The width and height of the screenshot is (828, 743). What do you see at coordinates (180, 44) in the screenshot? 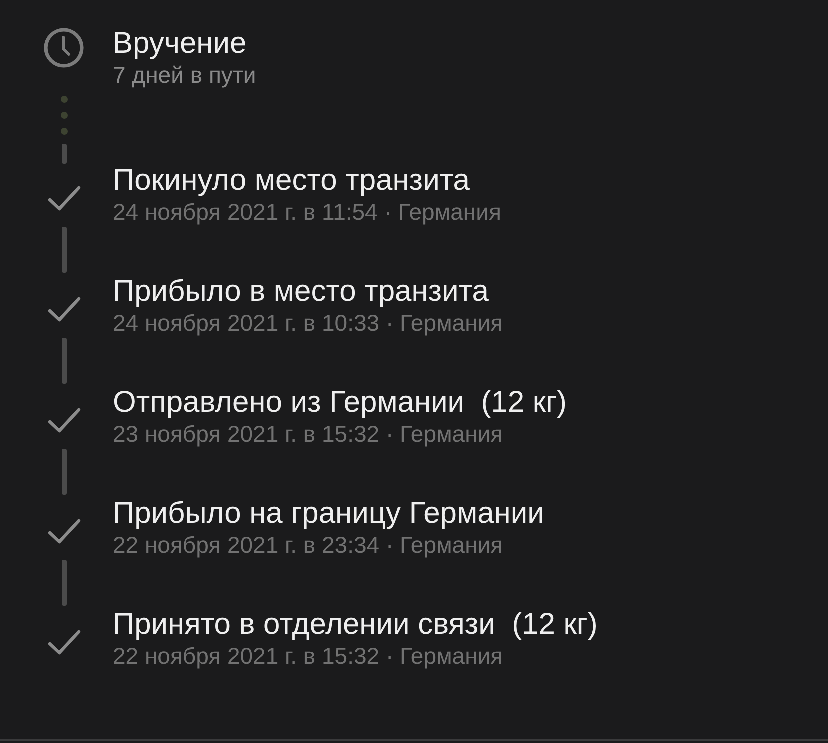
I see `step-title: Вручение` at bounding box center [180, 44].